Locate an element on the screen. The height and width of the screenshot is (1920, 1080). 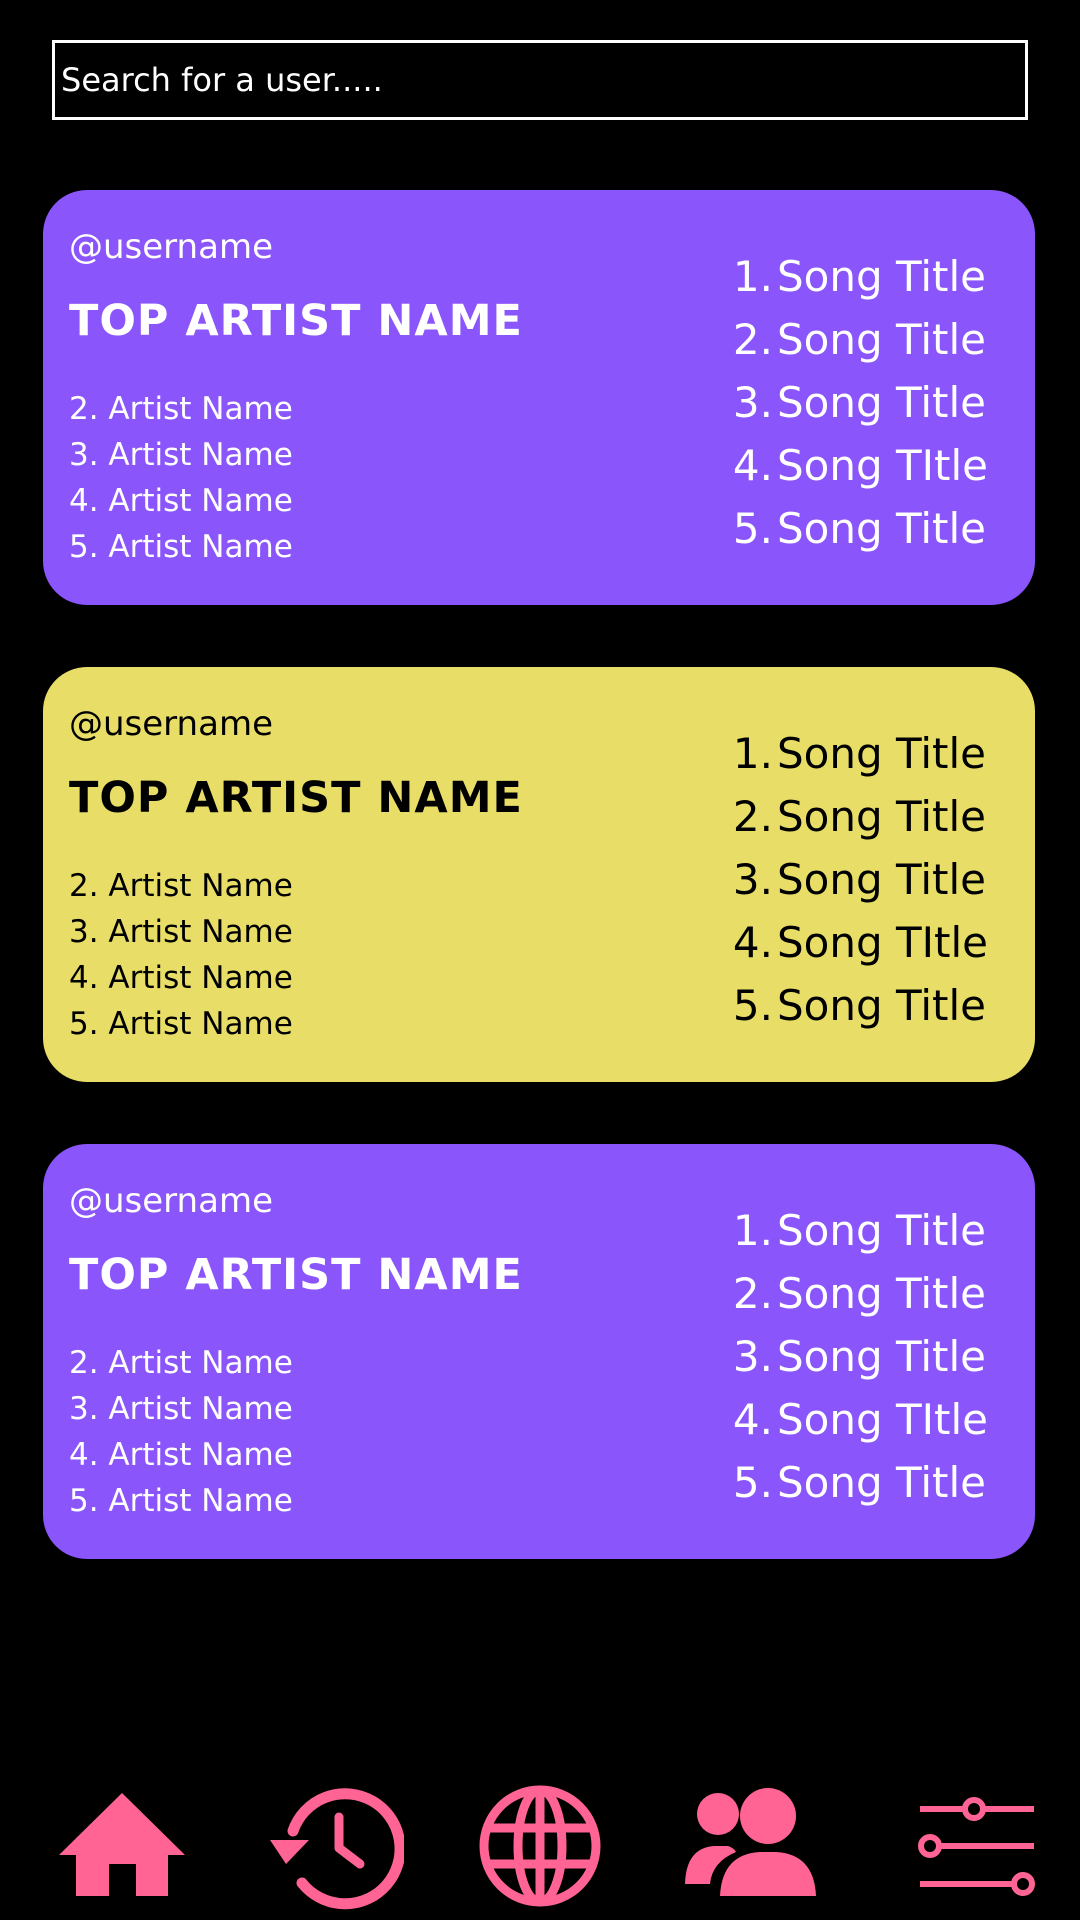
settings-sliders-icon is located at coordinates (976, 1850).